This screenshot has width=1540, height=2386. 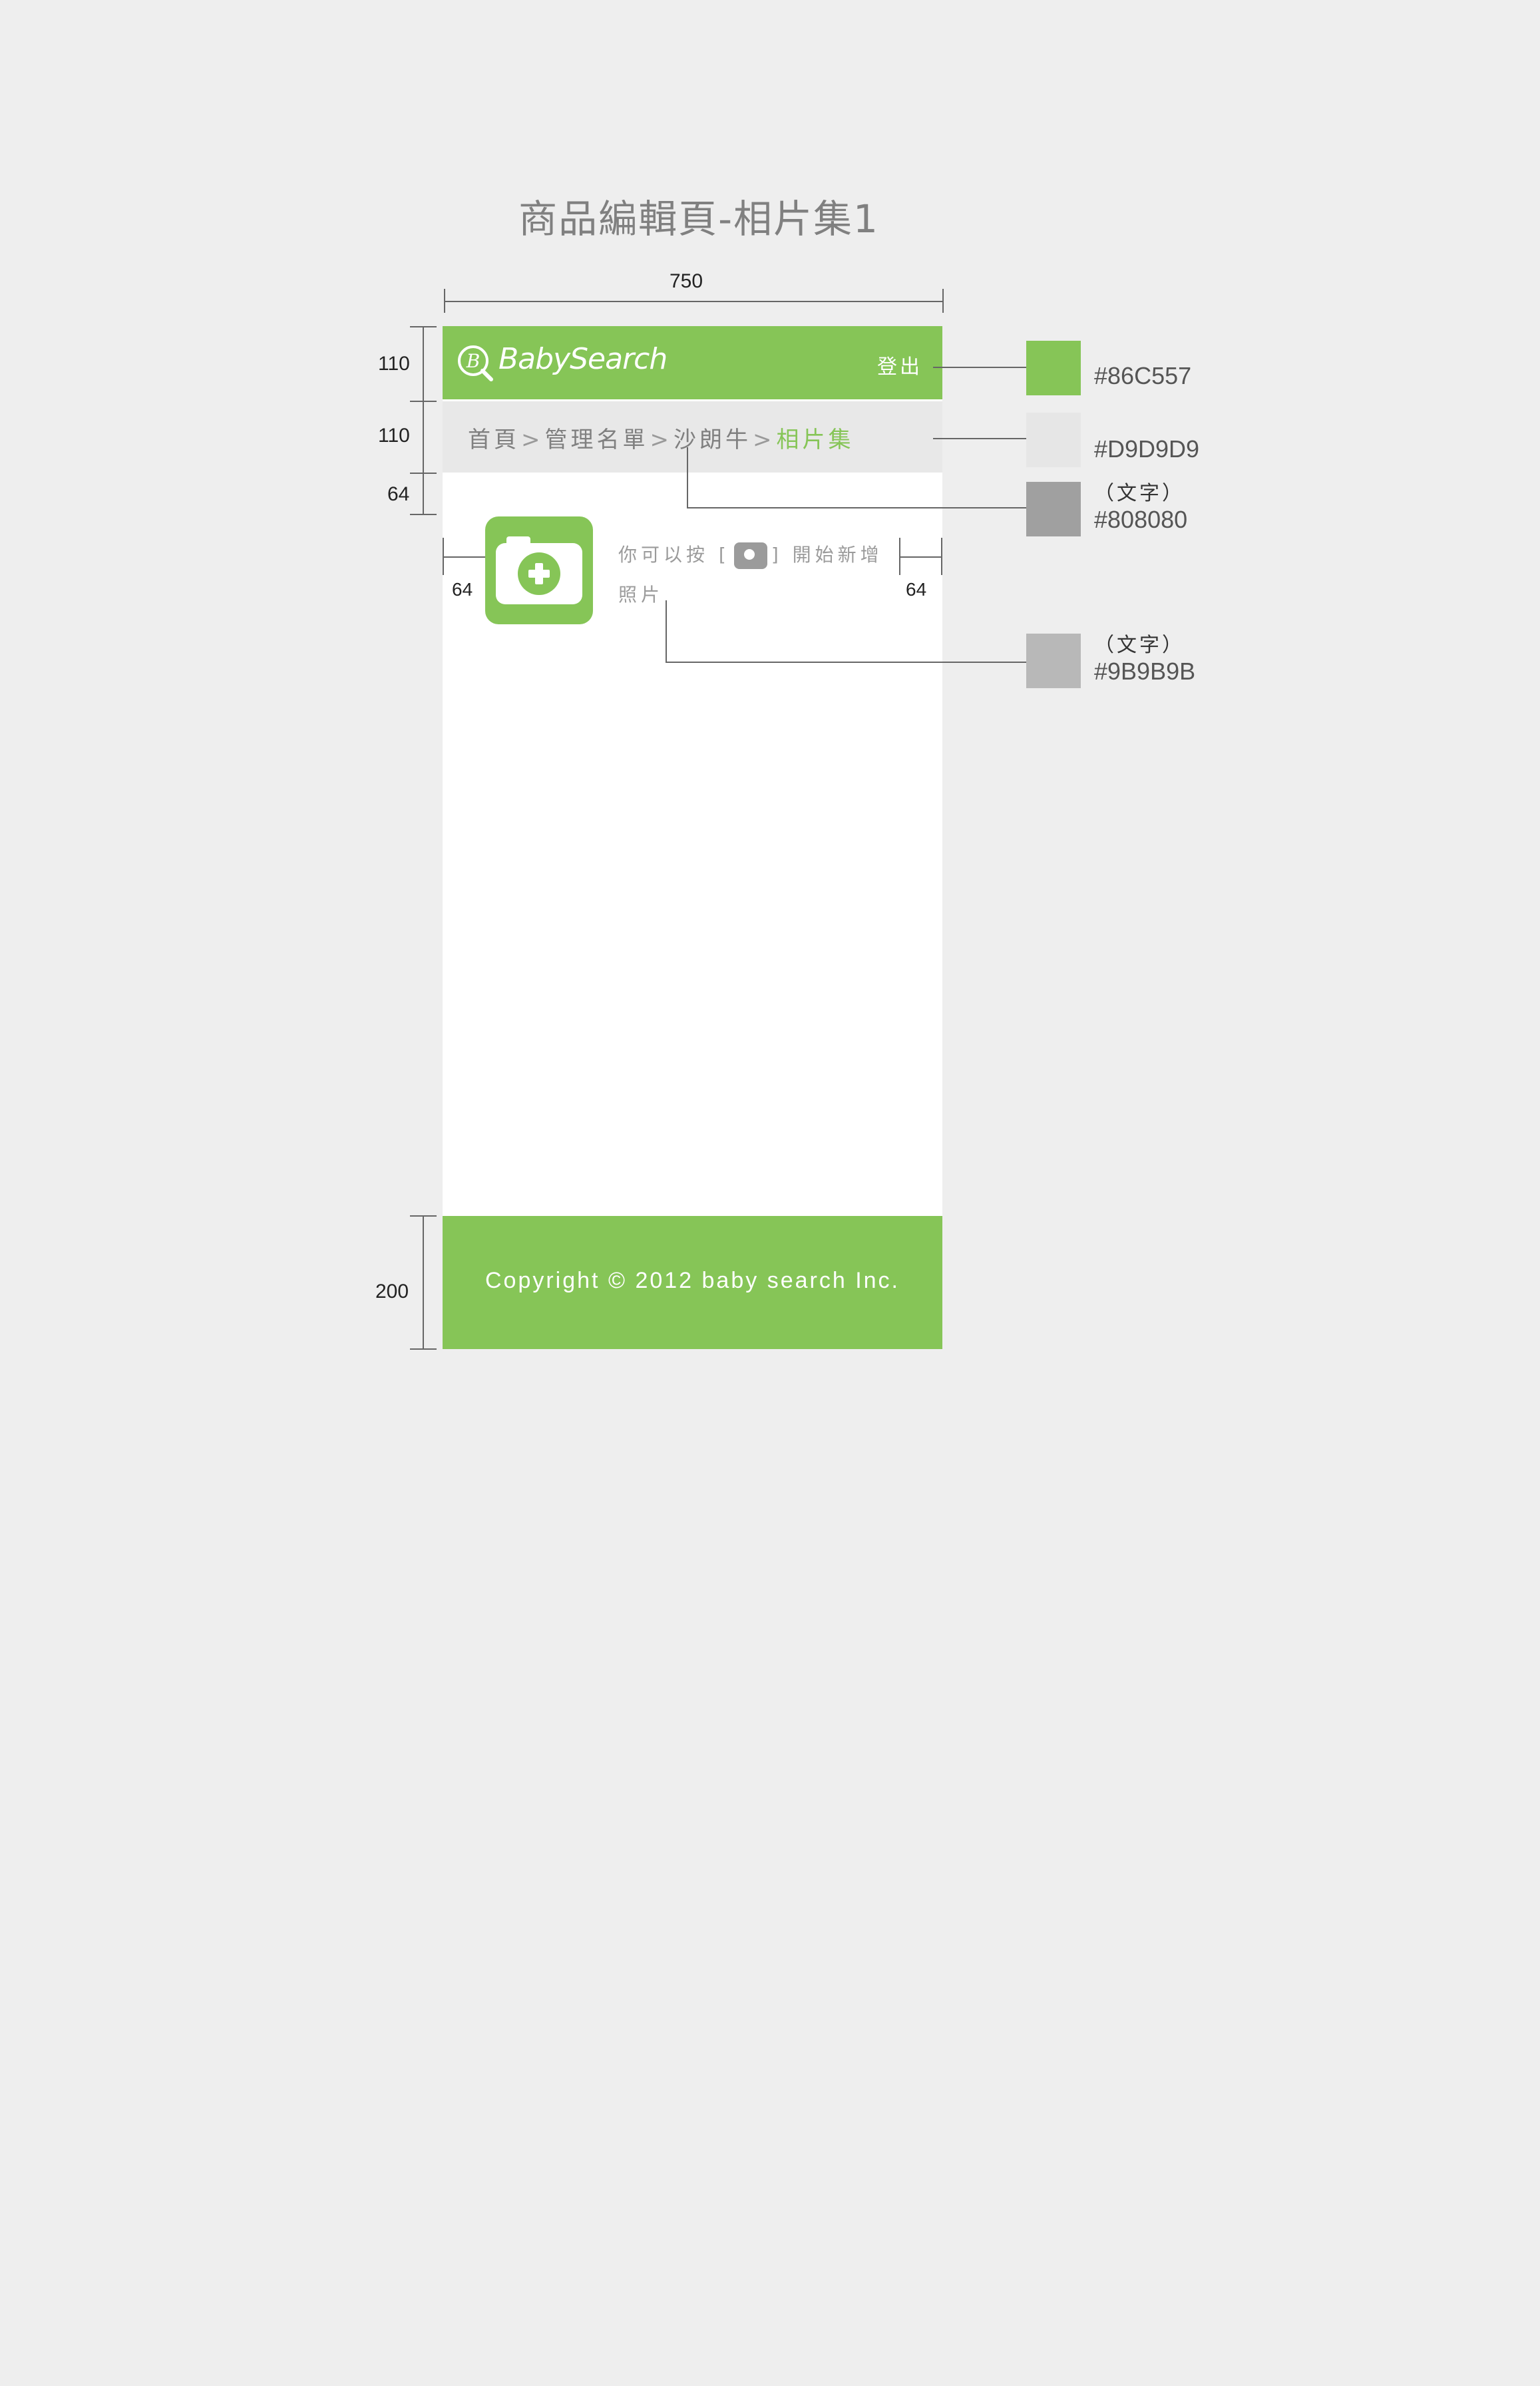 What do you see at coordinates (394, 436) in the screenshot?
I see `breadcrumb-height-label: 110` at bounding box center [394, 436].